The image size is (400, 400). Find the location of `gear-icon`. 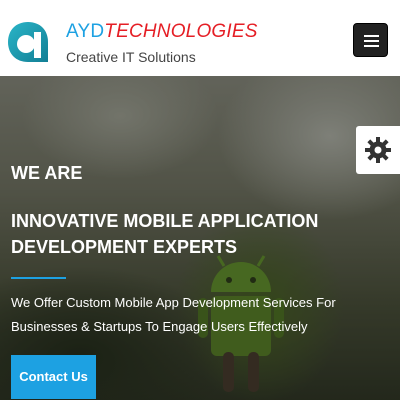

gear-icon is located at coordinates (378, 150).